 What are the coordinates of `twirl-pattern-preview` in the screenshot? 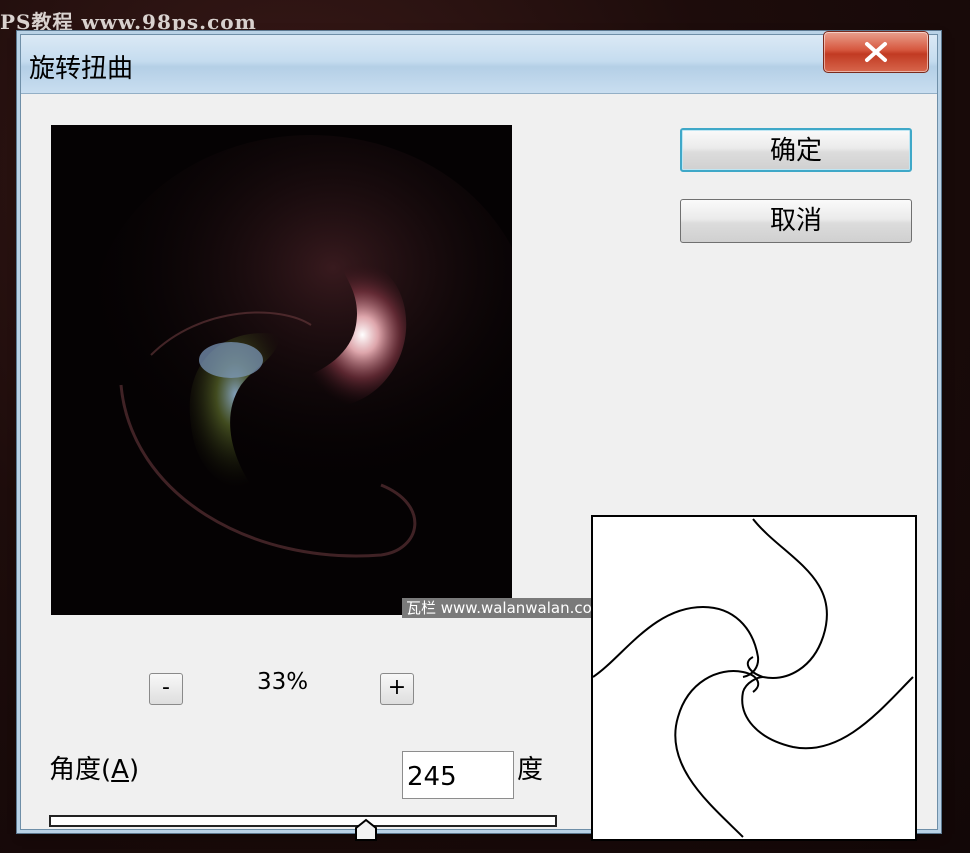 It's located at (754, 678).